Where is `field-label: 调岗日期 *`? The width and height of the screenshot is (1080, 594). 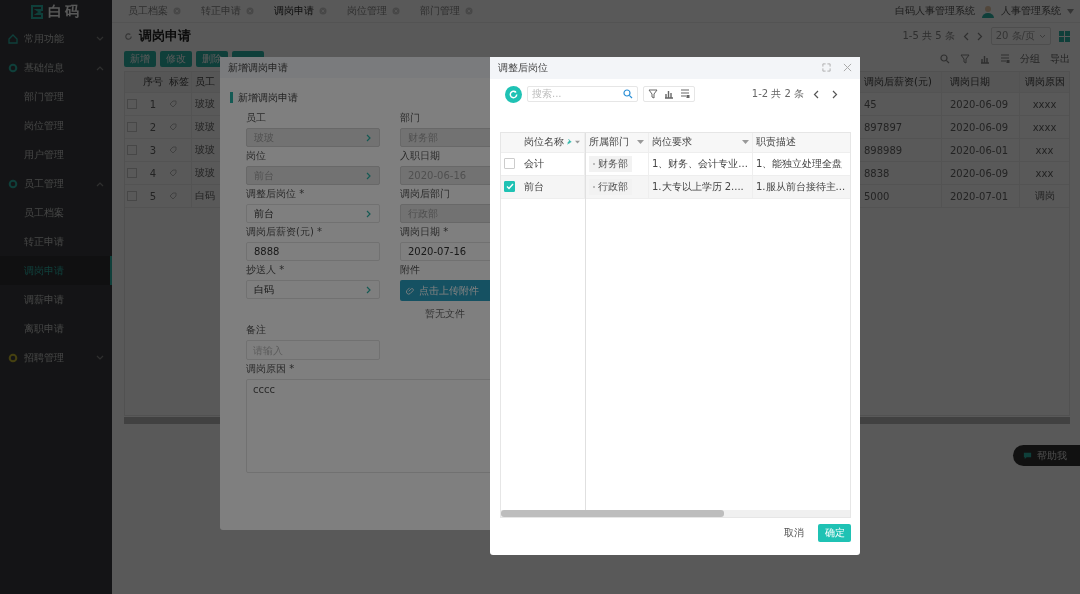 field-label: 调岗日期 * is located at coordinates (425, 231).